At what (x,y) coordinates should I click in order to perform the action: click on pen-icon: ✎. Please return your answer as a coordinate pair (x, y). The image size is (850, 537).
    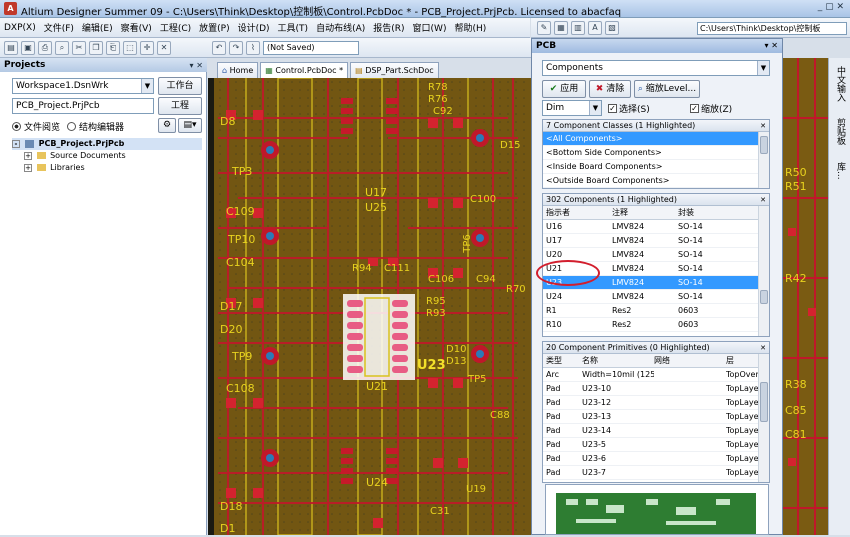
    Looking at the image, I should click on (544, 28).